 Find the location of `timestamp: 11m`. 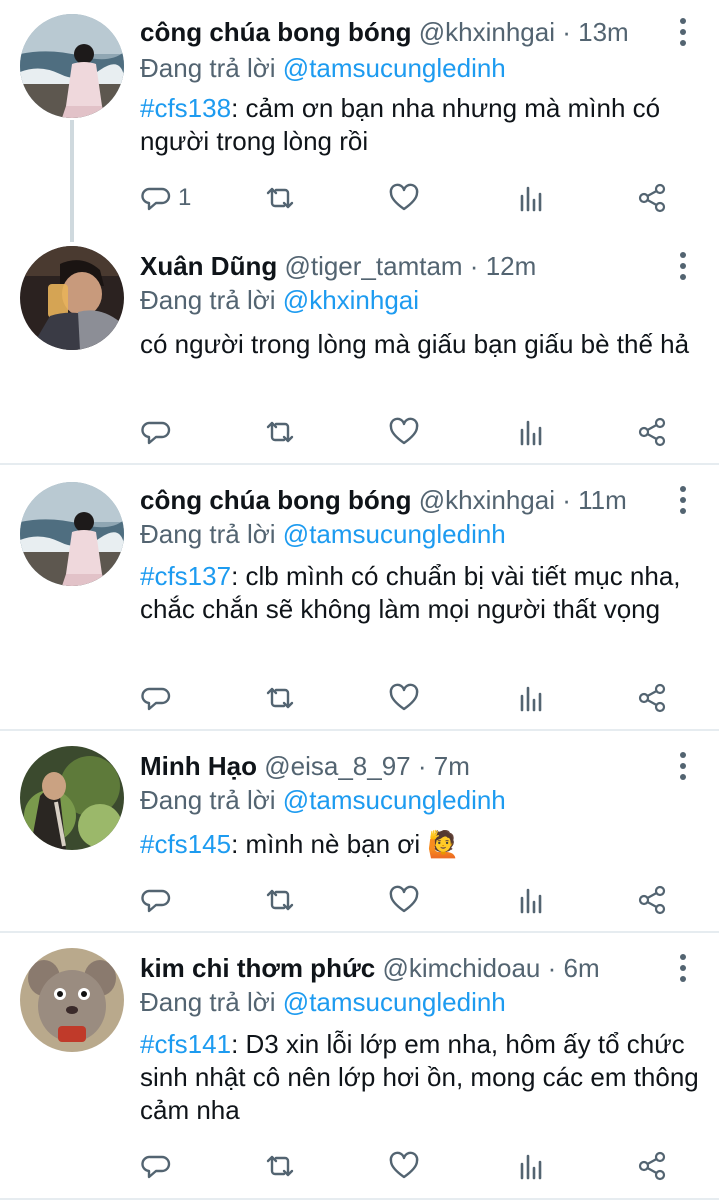

timestamp: 11m is located at coordinates (602, 500).